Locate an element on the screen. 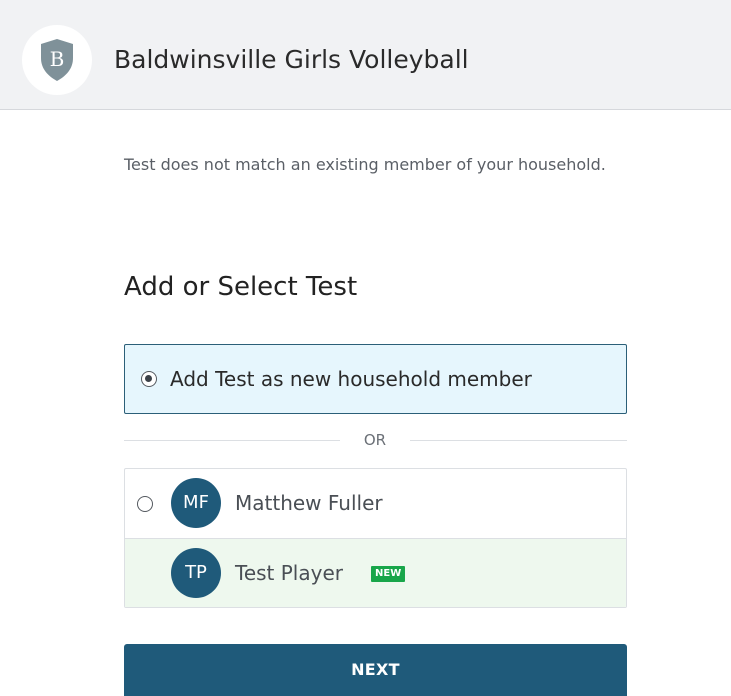  org-name: Baldwinsville Girls Volleyball is located at coordinates (291, 59).